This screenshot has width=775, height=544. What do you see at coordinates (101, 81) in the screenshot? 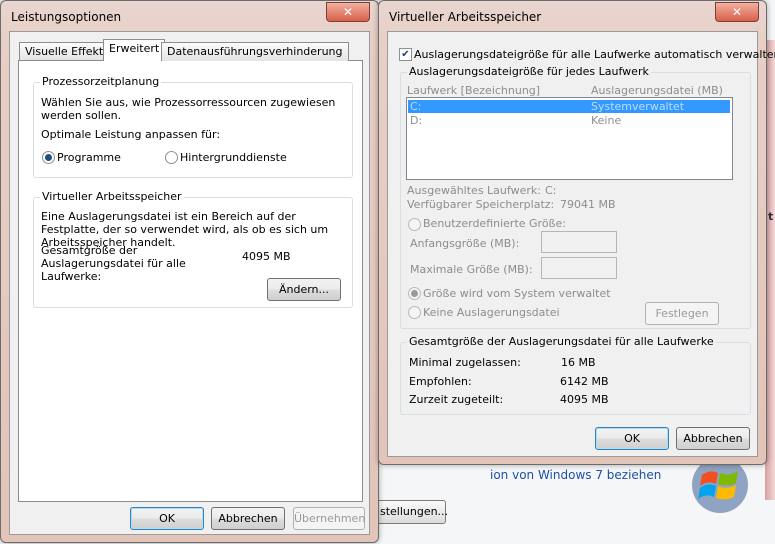
I see `group-label: Prozessorzeitplanung` at bounding box center [101, 81].